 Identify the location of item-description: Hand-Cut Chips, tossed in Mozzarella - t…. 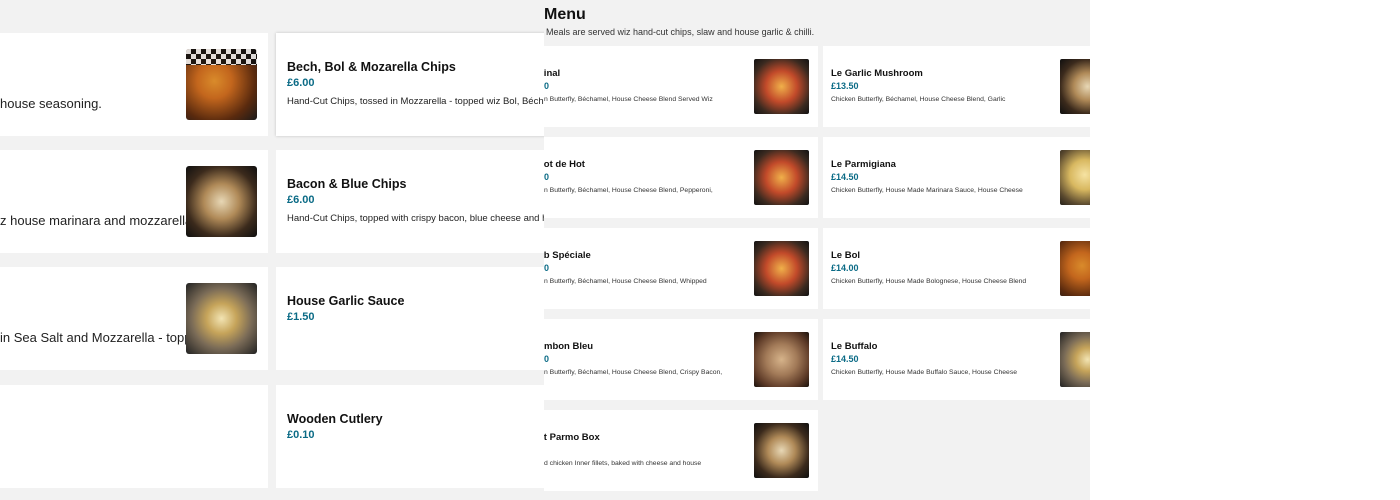
(415, 101).